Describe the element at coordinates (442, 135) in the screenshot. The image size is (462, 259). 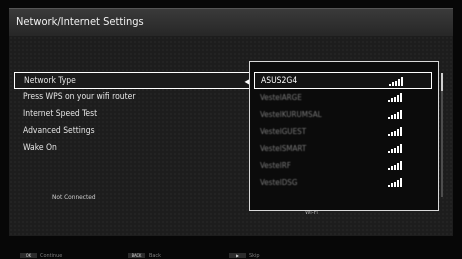
I see `list-scrollbar` at that location.